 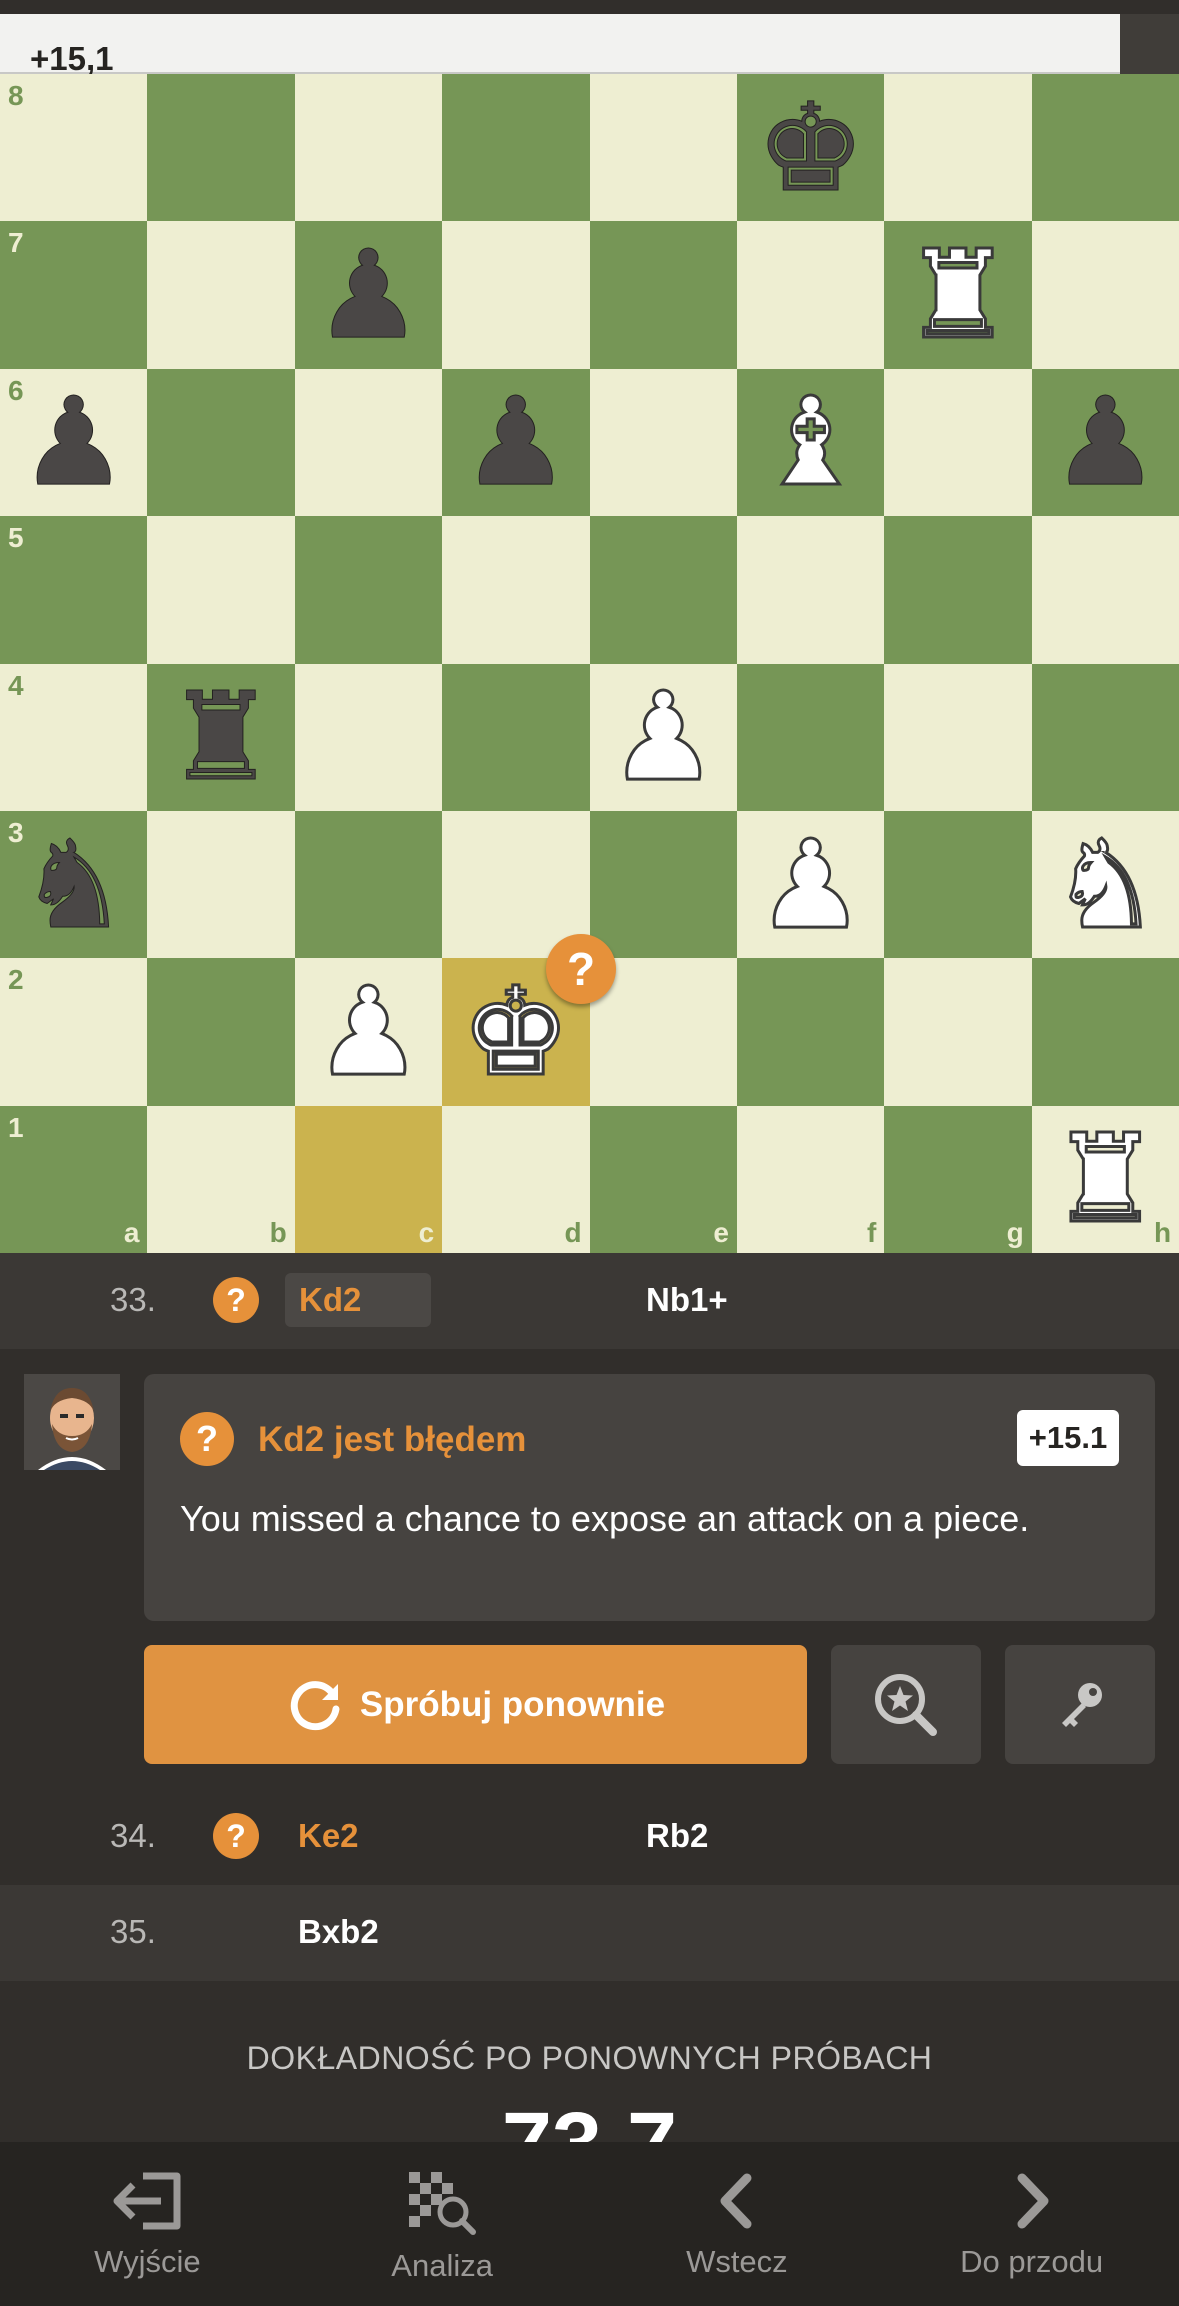 I want to click on black-piece-d6: ♟, so click(x=516, y=442).